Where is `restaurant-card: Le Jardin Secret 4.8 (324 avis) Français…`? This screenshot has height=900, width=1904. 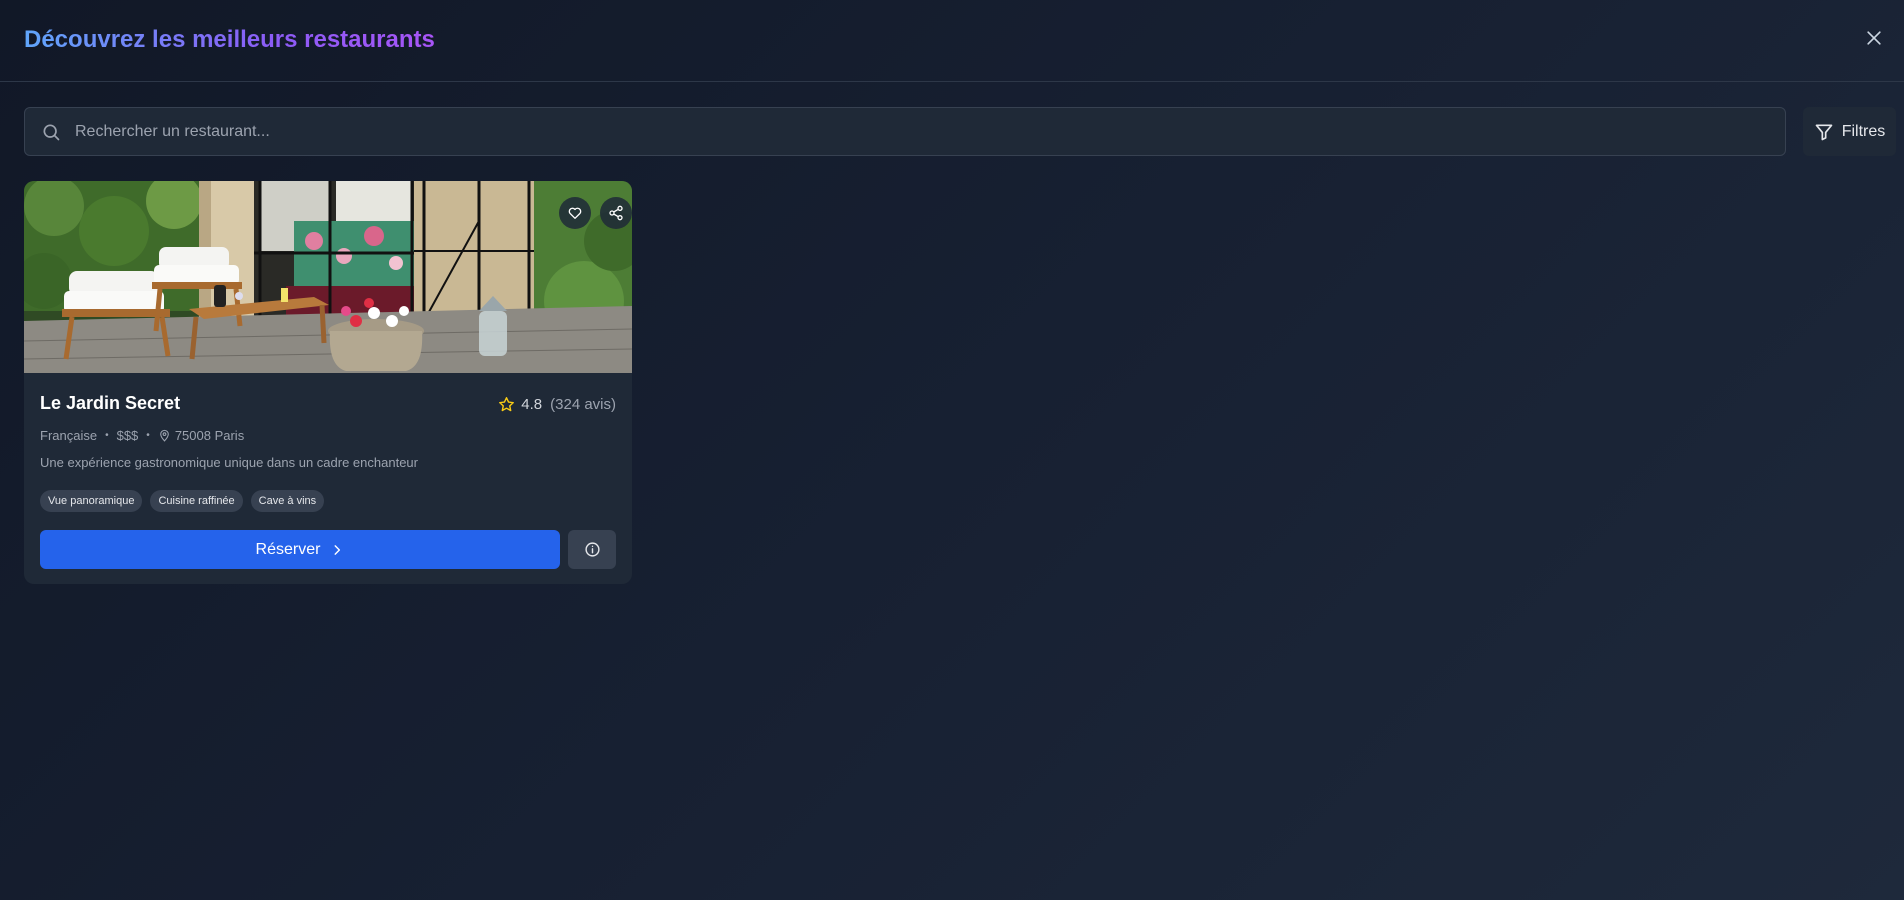 restaurant-card: Le Jardin Secret 4.8 (324 avis) Français… is located at coordinates (328, 382).